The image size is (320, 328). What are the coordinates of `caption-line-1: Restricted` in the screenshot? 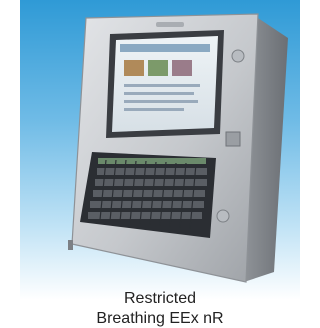 It's located at (160, 298).